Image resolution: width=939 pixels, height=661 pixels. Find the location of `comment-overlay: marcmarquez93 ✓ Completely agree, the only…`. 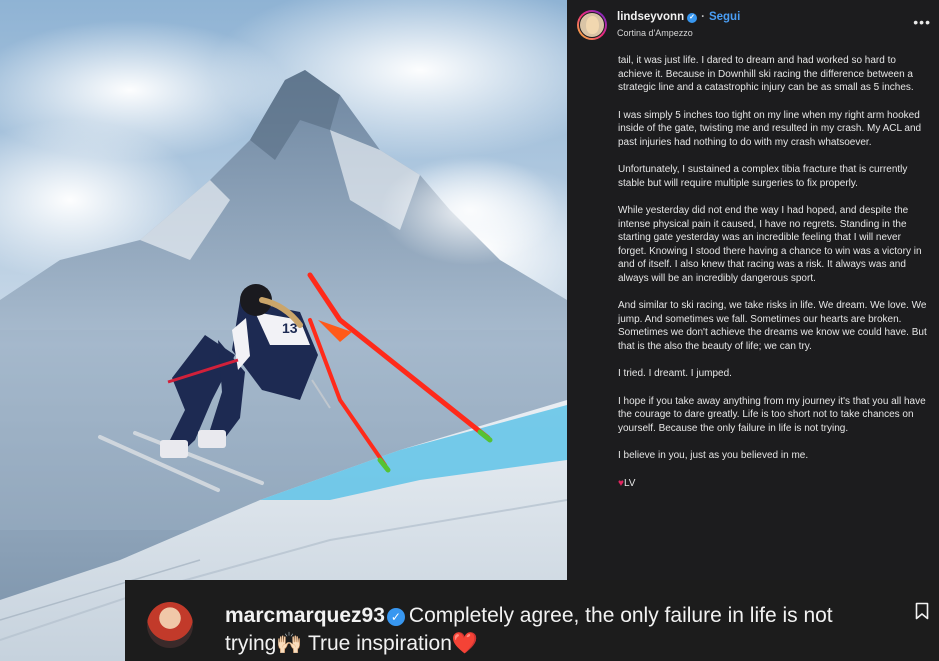

comment-overlay: marcmarquez93 ✓ Completely agree, the only… is located at coordinates (532, 620).